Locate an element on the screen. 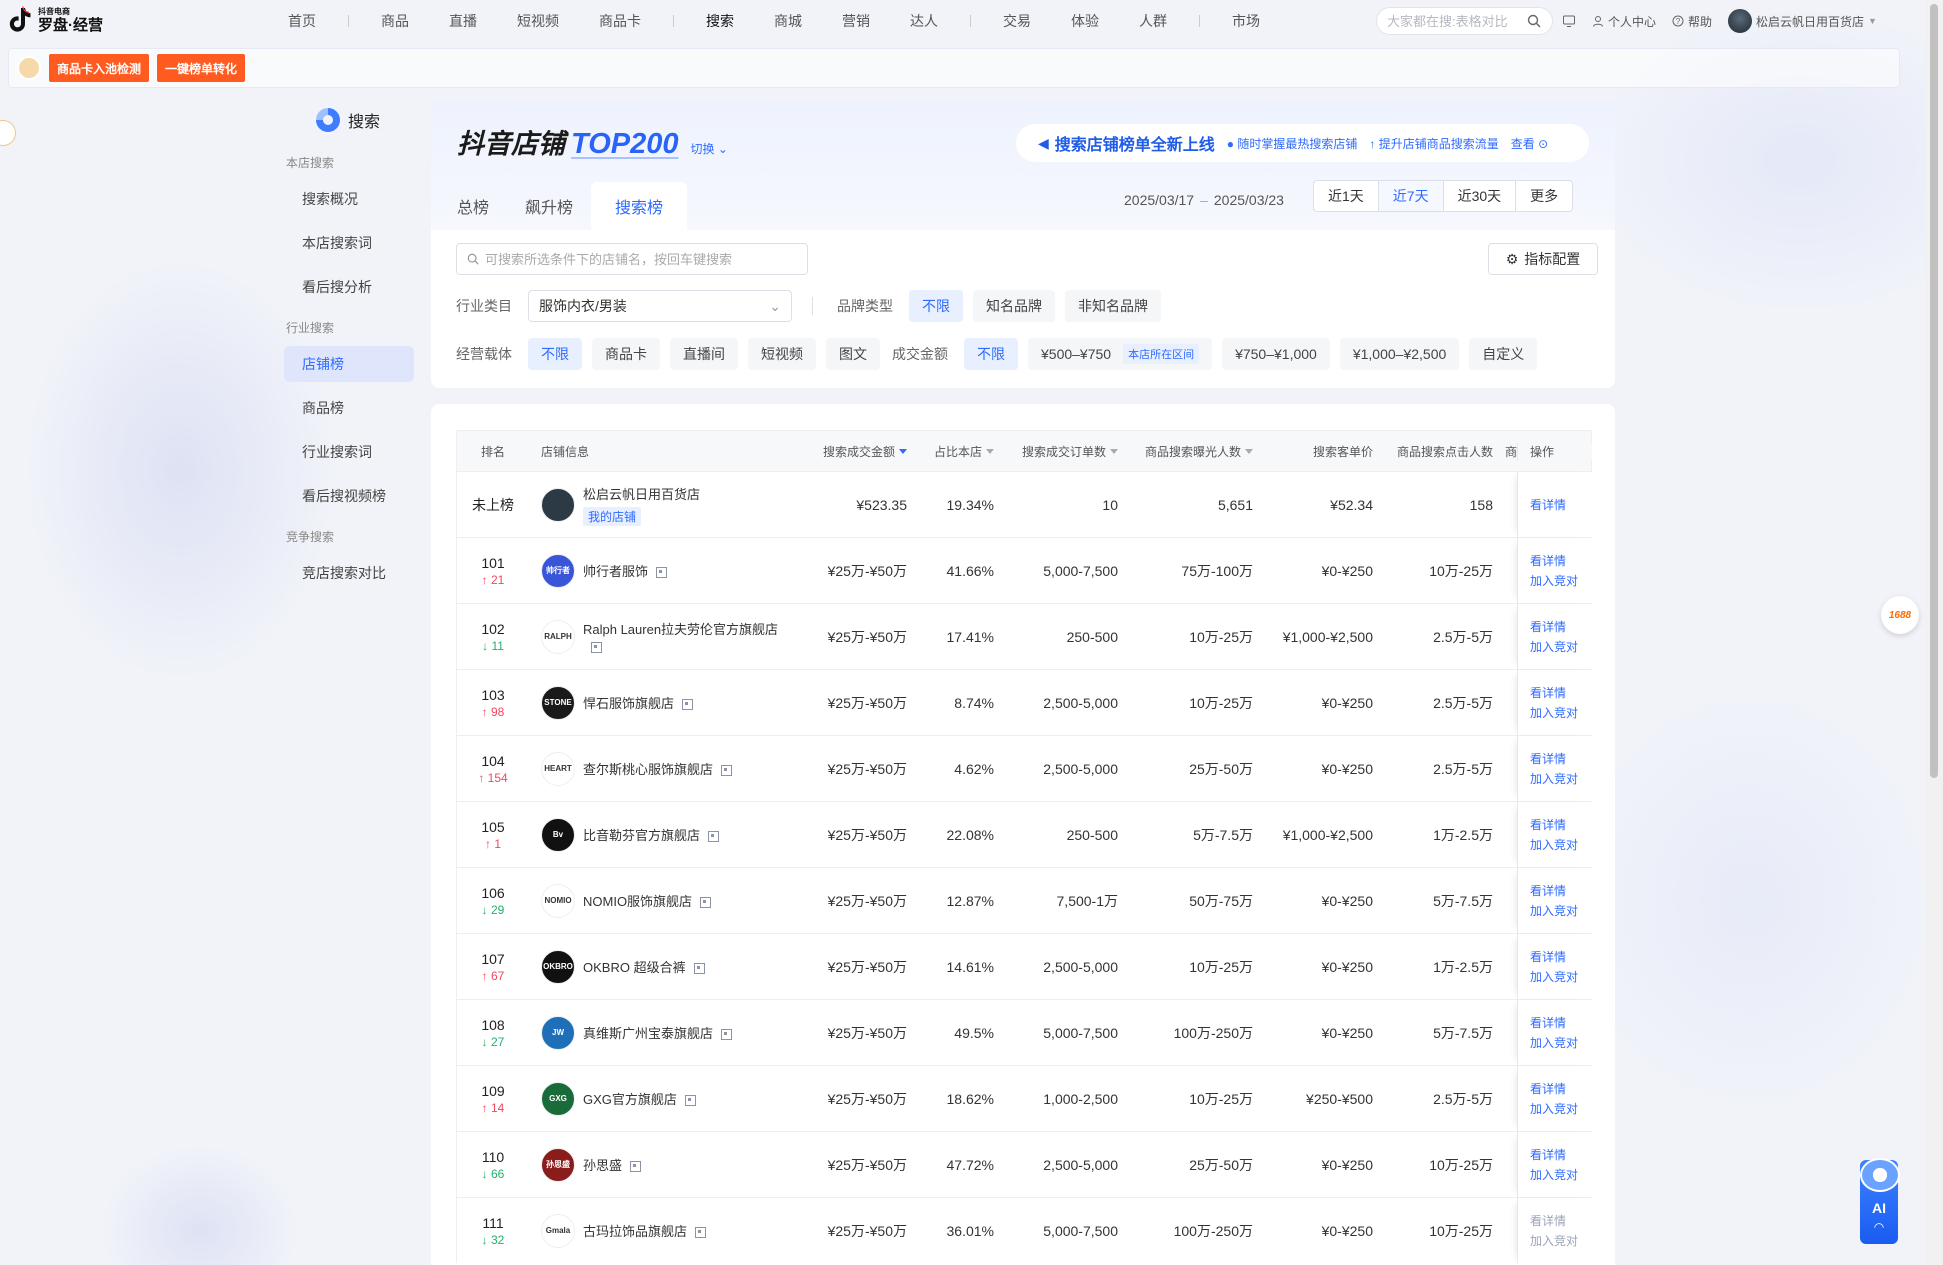  sidebar-item-store-ranking: 店铺榜 is located at coordinates (349, 364).